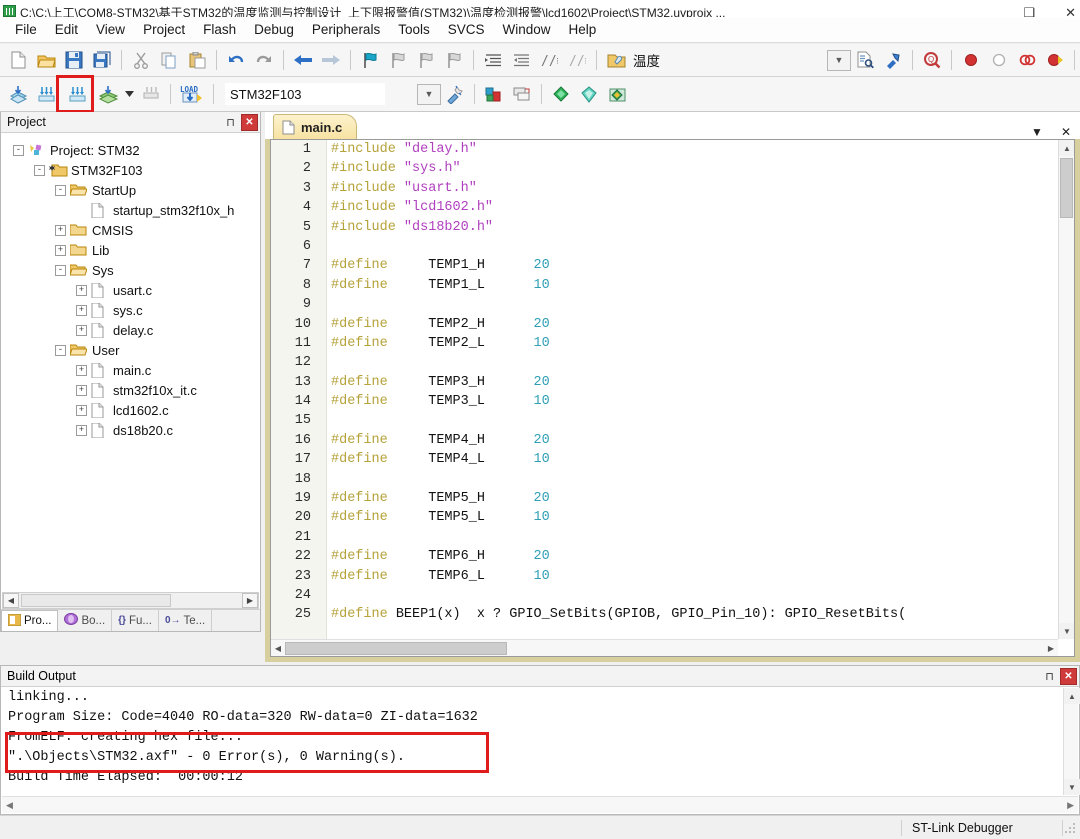 The width and height of the screenshot is (1080, 839). What do you see at coordinates (1066, 148) in the screenshot?
I see `chevron-up-icon: ▲` at bounding box center [1066, 148].